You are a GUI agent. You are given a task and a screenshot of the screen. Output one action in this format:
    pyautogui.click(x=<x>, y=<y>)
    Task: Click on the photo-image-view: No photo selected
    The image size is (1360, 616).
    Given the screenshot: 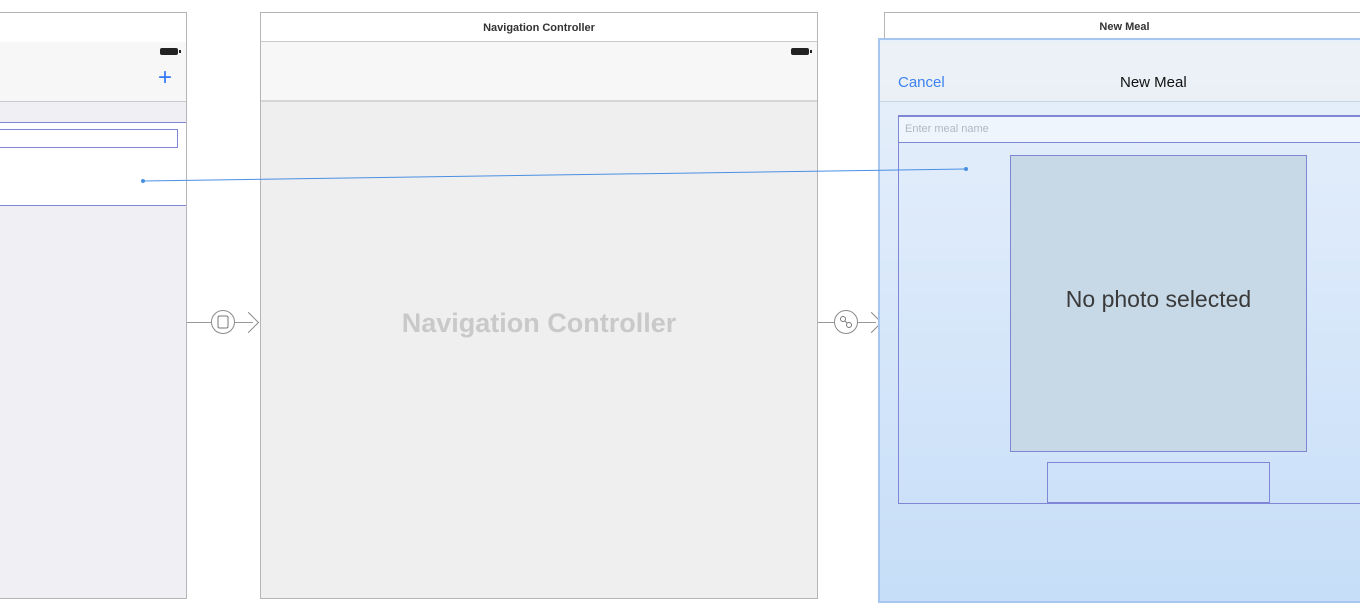 What is the action you would take?
    pyautogui.click(x=1158, y=303)
    